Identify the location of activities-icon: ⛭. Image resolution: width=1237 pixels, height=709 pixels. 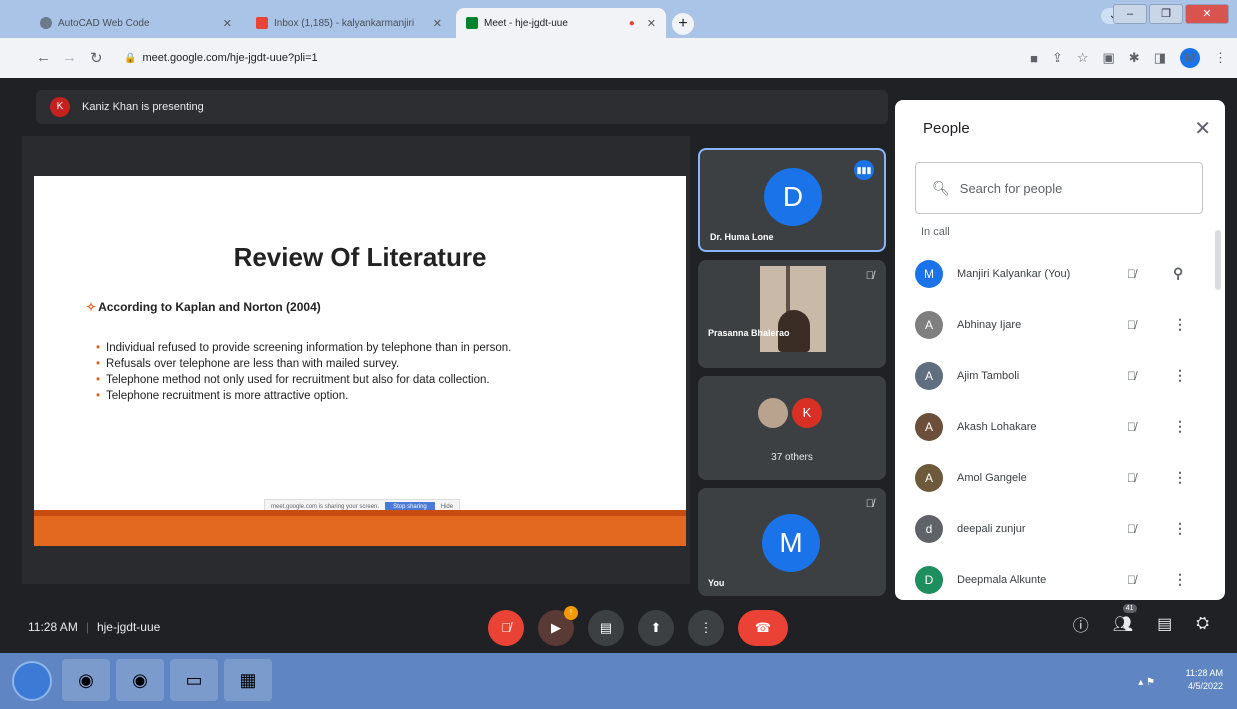
(1202, 624).